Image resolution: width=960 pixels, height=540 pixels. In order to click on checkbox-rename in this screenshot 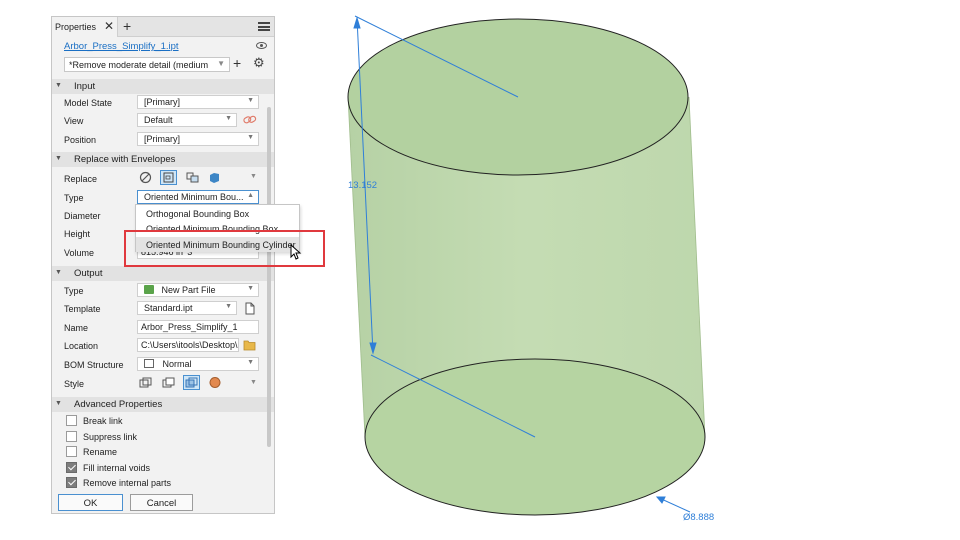, I will do `click(71, 451)`.